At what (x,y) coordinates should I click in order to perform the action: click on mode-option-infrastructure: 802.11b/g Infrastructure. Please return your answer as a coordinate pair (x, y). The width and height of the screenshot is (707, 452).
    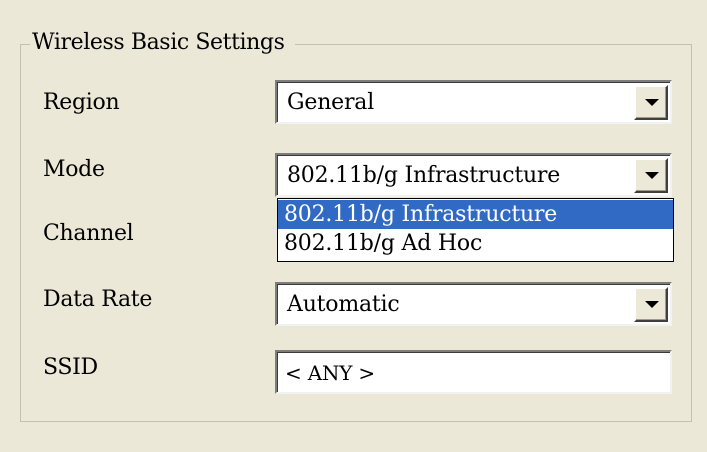
    Looking at the image, I should click on (475, 214).